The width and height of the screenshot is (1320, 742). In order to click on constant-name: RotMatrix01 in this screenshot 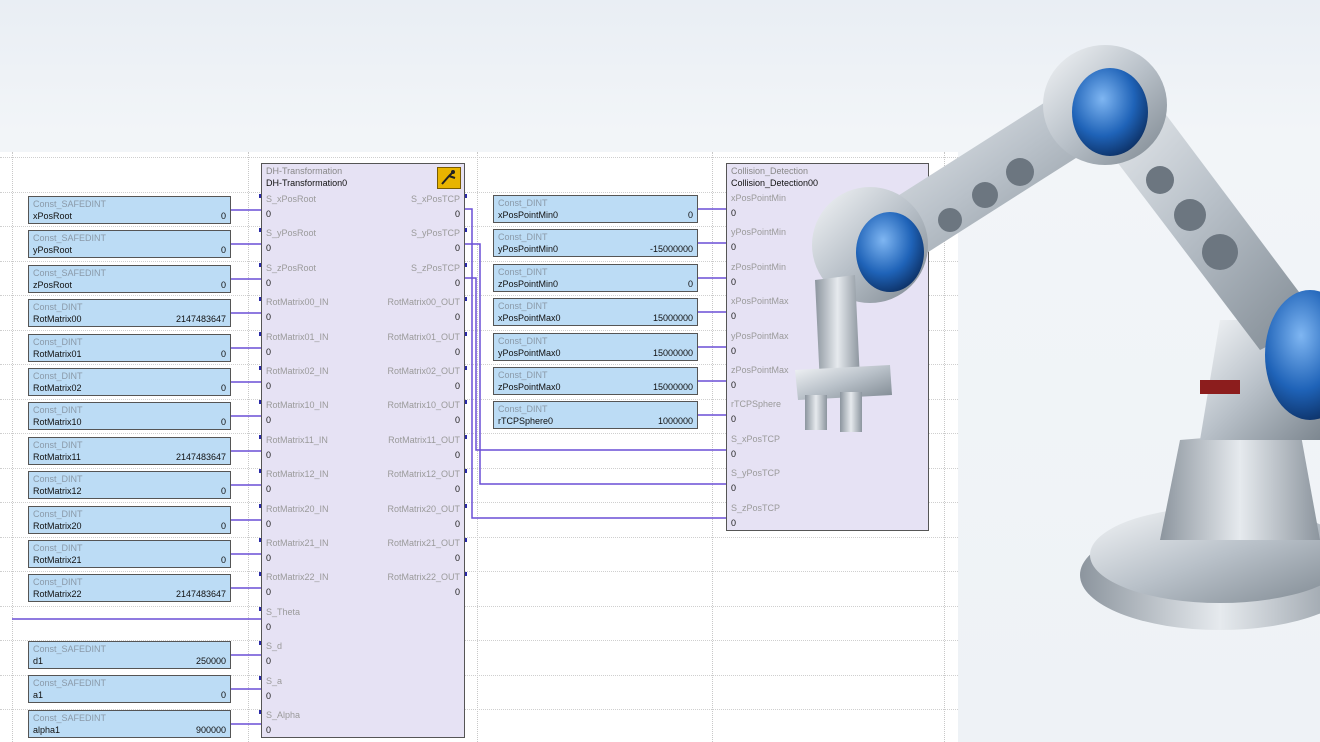, I will do `click(57, 353)`.